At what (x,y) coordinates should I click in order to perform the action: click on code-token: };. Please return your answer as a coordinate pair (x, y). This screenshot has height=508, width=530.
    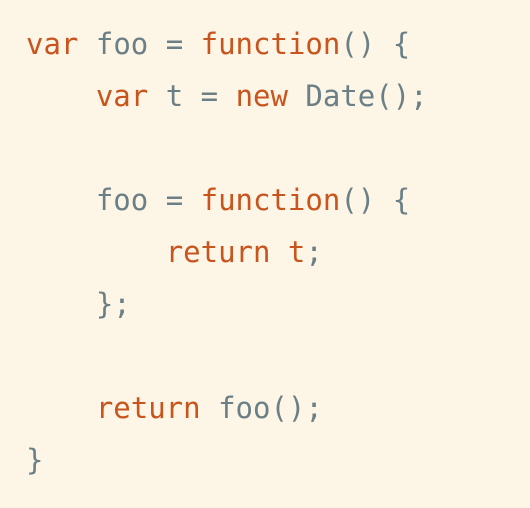
    Looking at the image, I should click on (113, 304).